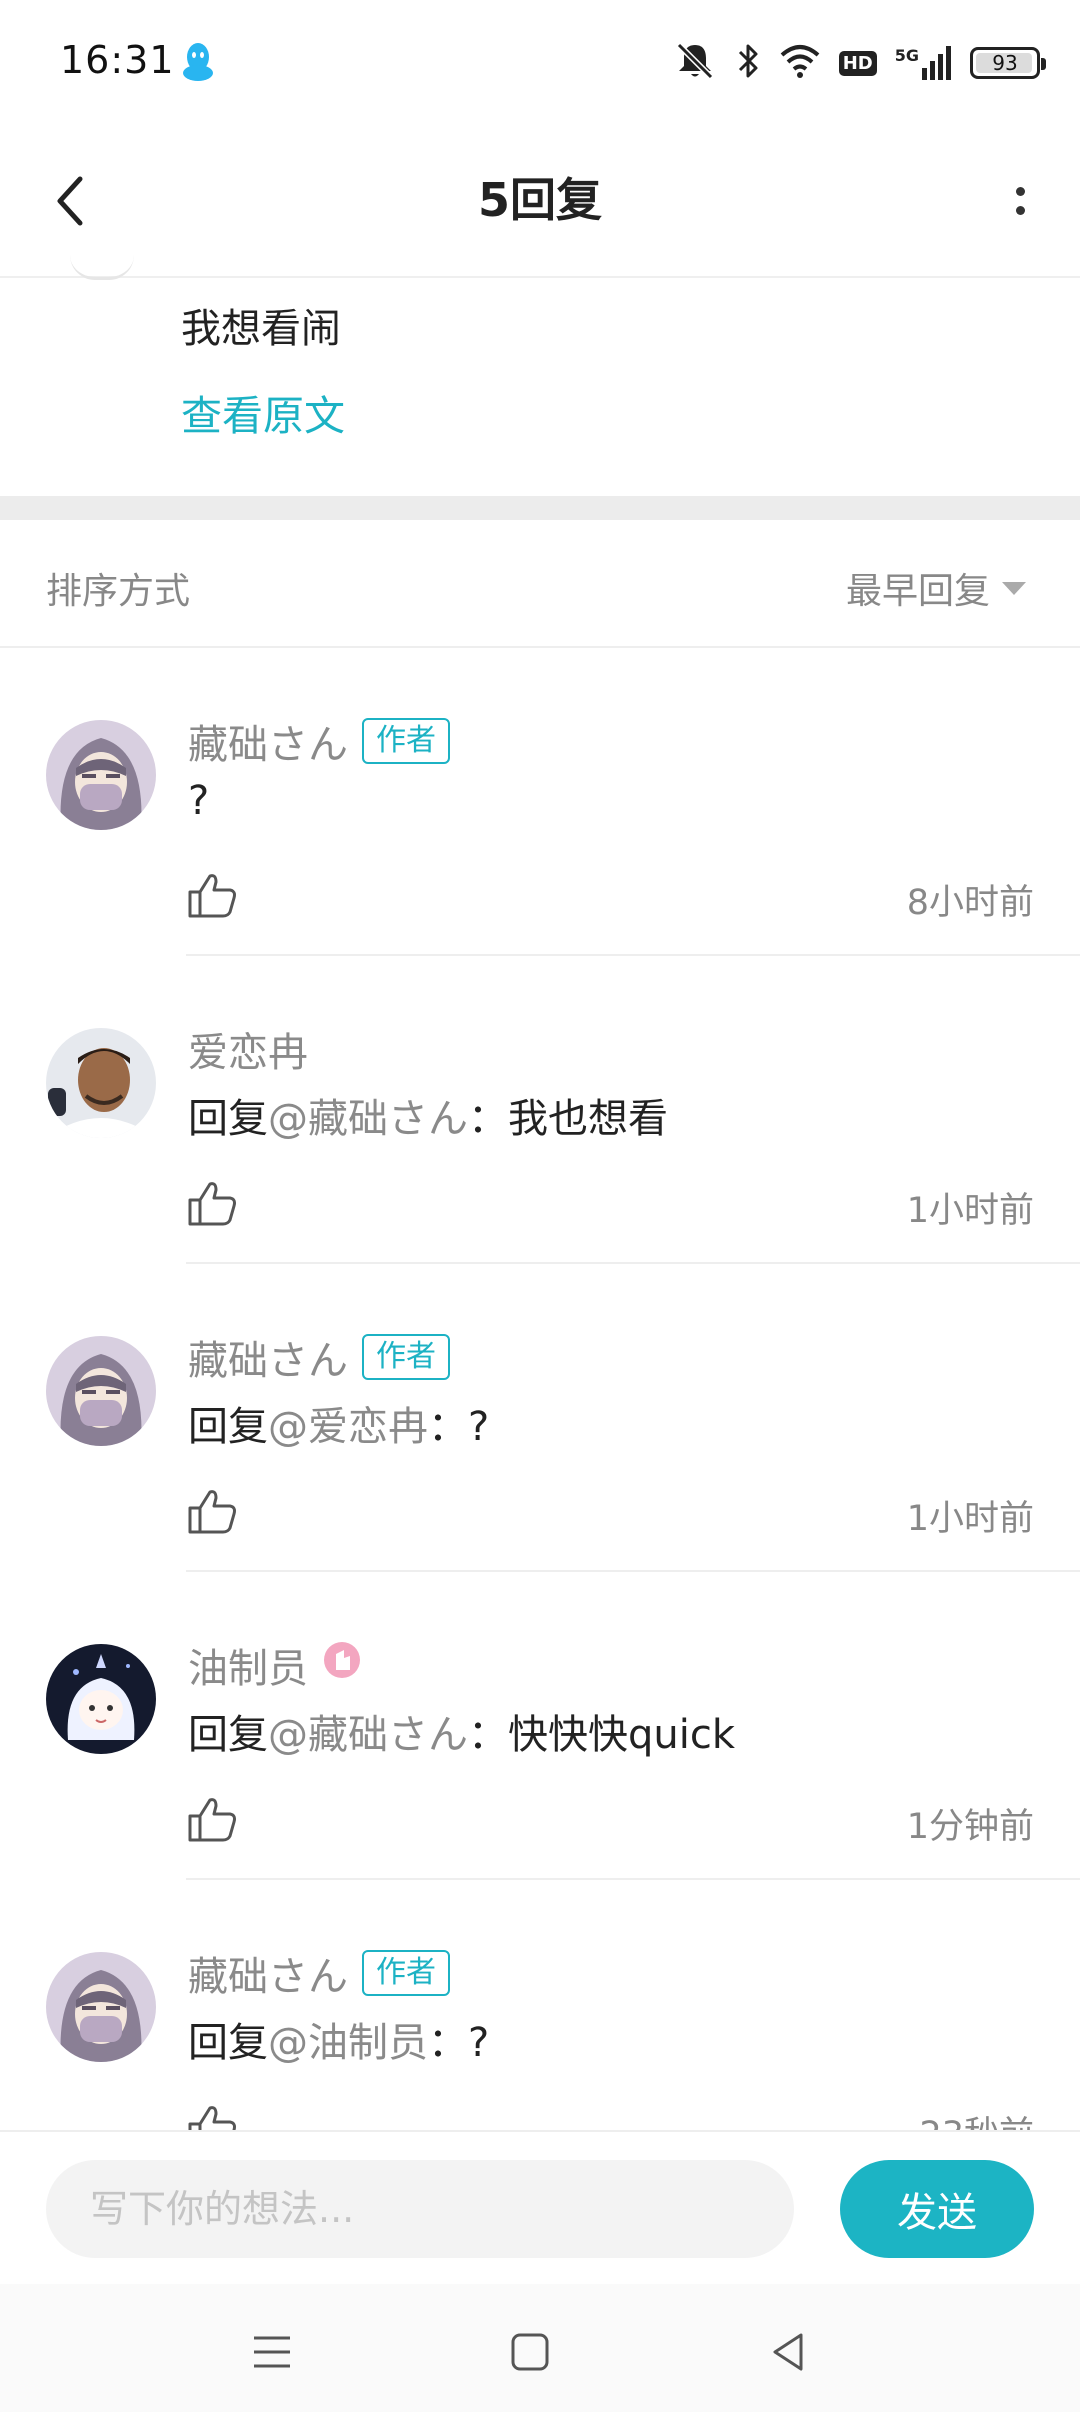 The width and height of the screenshot is (1080, 2412). What do you see at coordinates (540, 2005) in the screenshot?
I see `reply-item: 藏础さん 作者 回复@油制员：? 23秒前` at bounding box center [540, 2005].